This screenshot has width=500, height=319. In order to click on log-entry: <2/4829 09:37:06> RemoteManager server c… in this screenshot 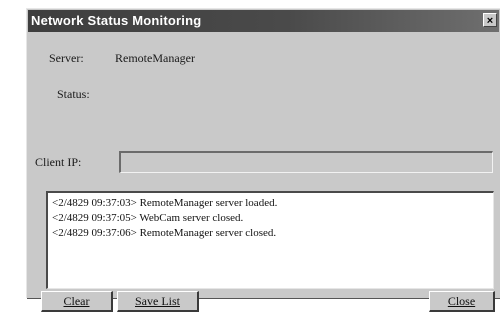, I will do `click(164, 233)`.